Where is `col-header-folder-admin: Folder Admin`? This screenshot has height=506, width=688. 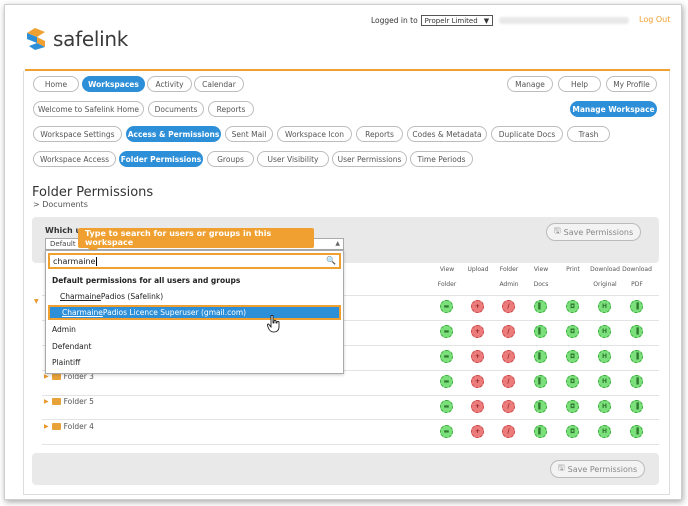
col-header-folder-admin: Folder Admin is located at coordinates (509, 277).